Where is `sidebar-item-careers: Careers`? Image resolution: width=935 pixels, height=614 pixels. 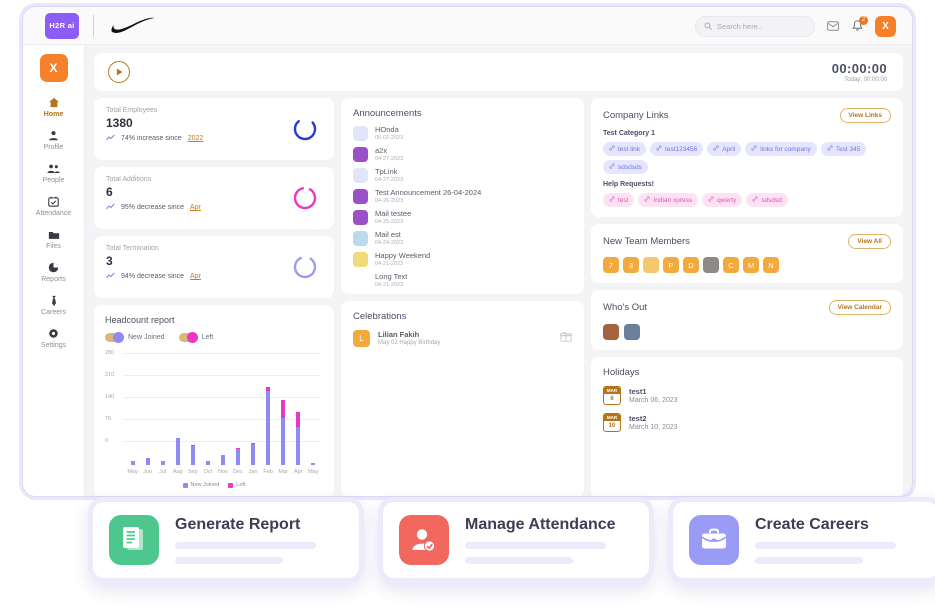 sidebar-item-careers: Careers is located at coordinates (53, 305).